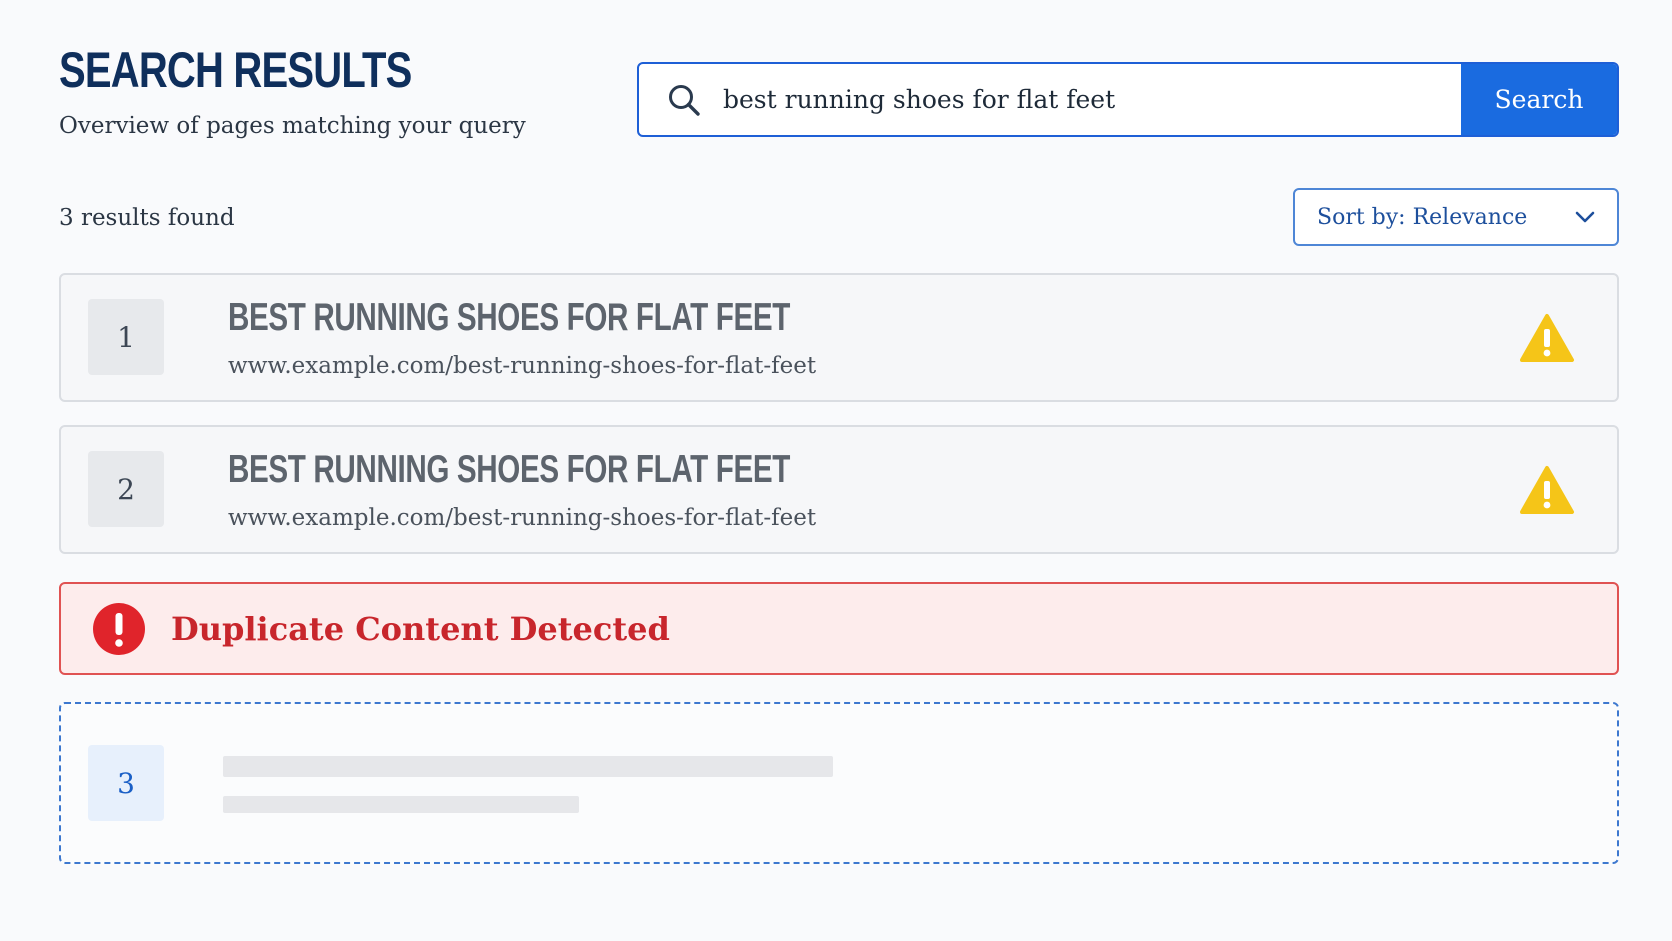 This screenshot has width=1672, height=941. Describe the element at coordinates (420, 628) in the screenshot. I see `alert-message: Duplicate Content Detected` at that location.